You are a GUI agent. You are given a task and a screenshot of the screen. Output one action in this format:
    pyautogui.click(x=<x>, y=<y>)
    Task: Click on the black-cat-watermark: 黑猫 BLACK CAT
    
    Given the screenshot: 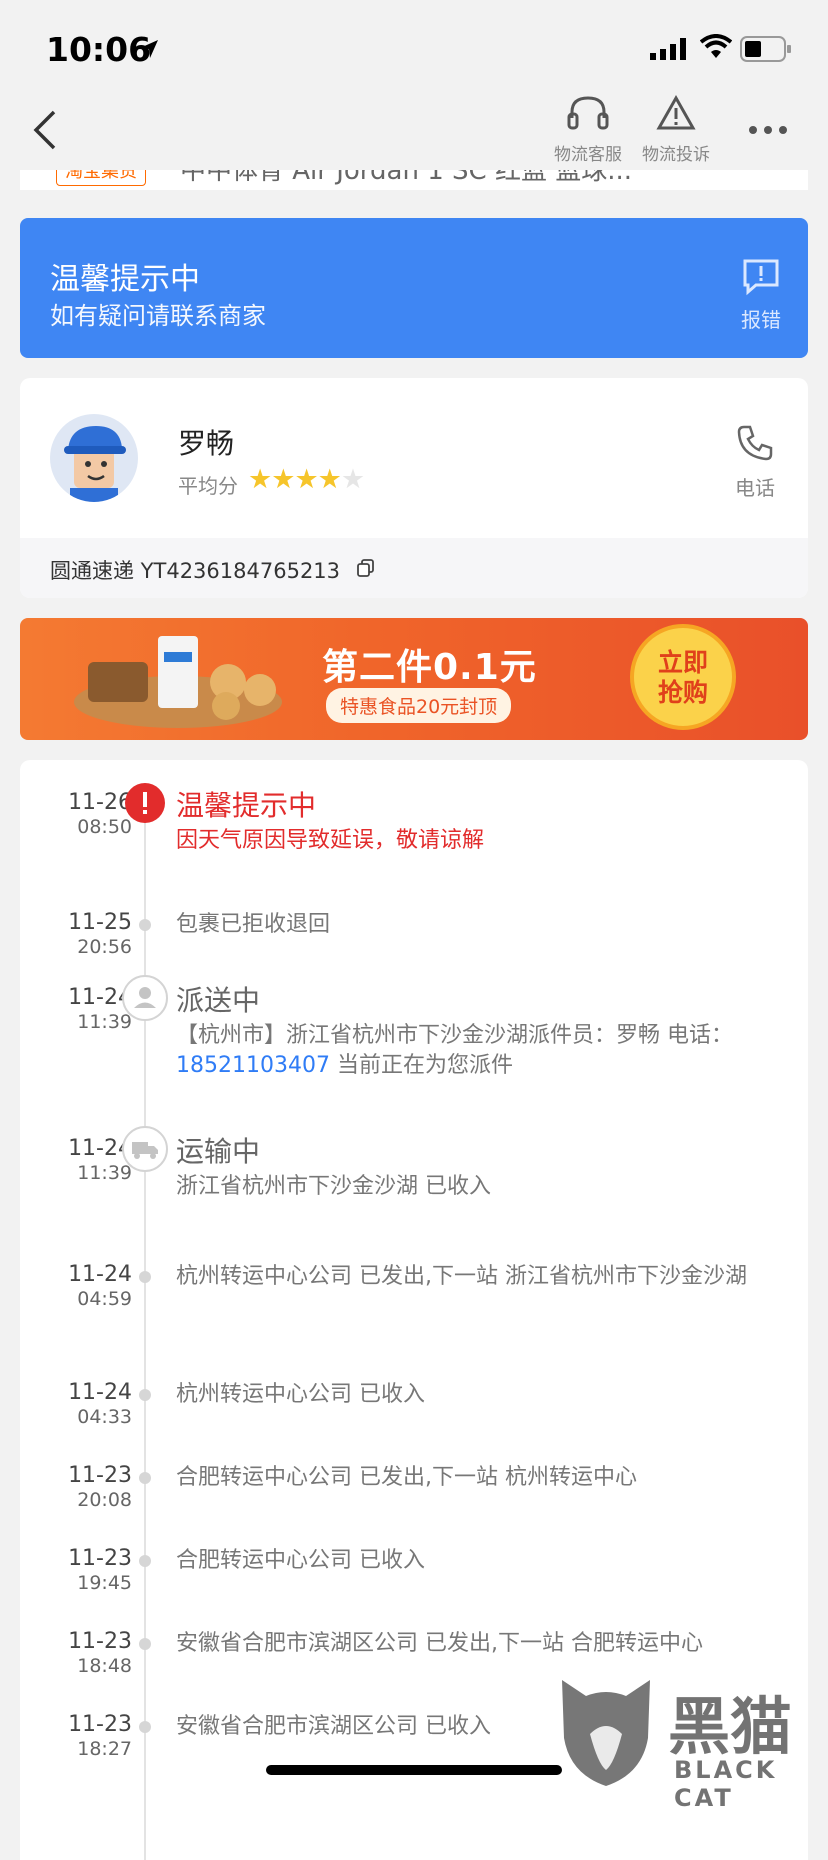 What is the action you would take?
    pyautogui.click(x=692, y=1741)
    